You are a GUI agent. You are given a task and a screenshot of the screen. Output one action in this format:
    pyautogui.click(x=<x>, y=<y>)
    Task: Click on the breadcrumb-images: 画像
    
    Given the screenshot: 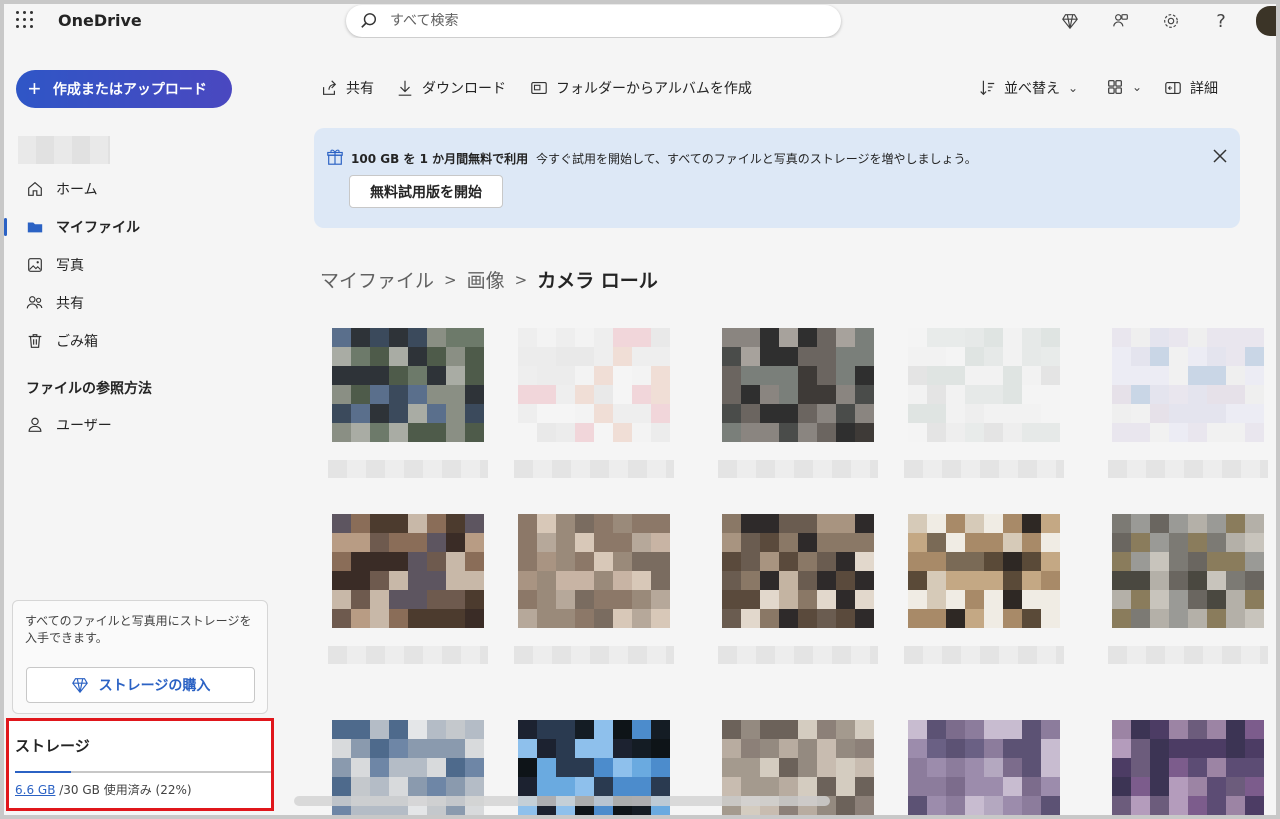 What is the action you would take?
    pyautogui.click(x=486, y=279)
    